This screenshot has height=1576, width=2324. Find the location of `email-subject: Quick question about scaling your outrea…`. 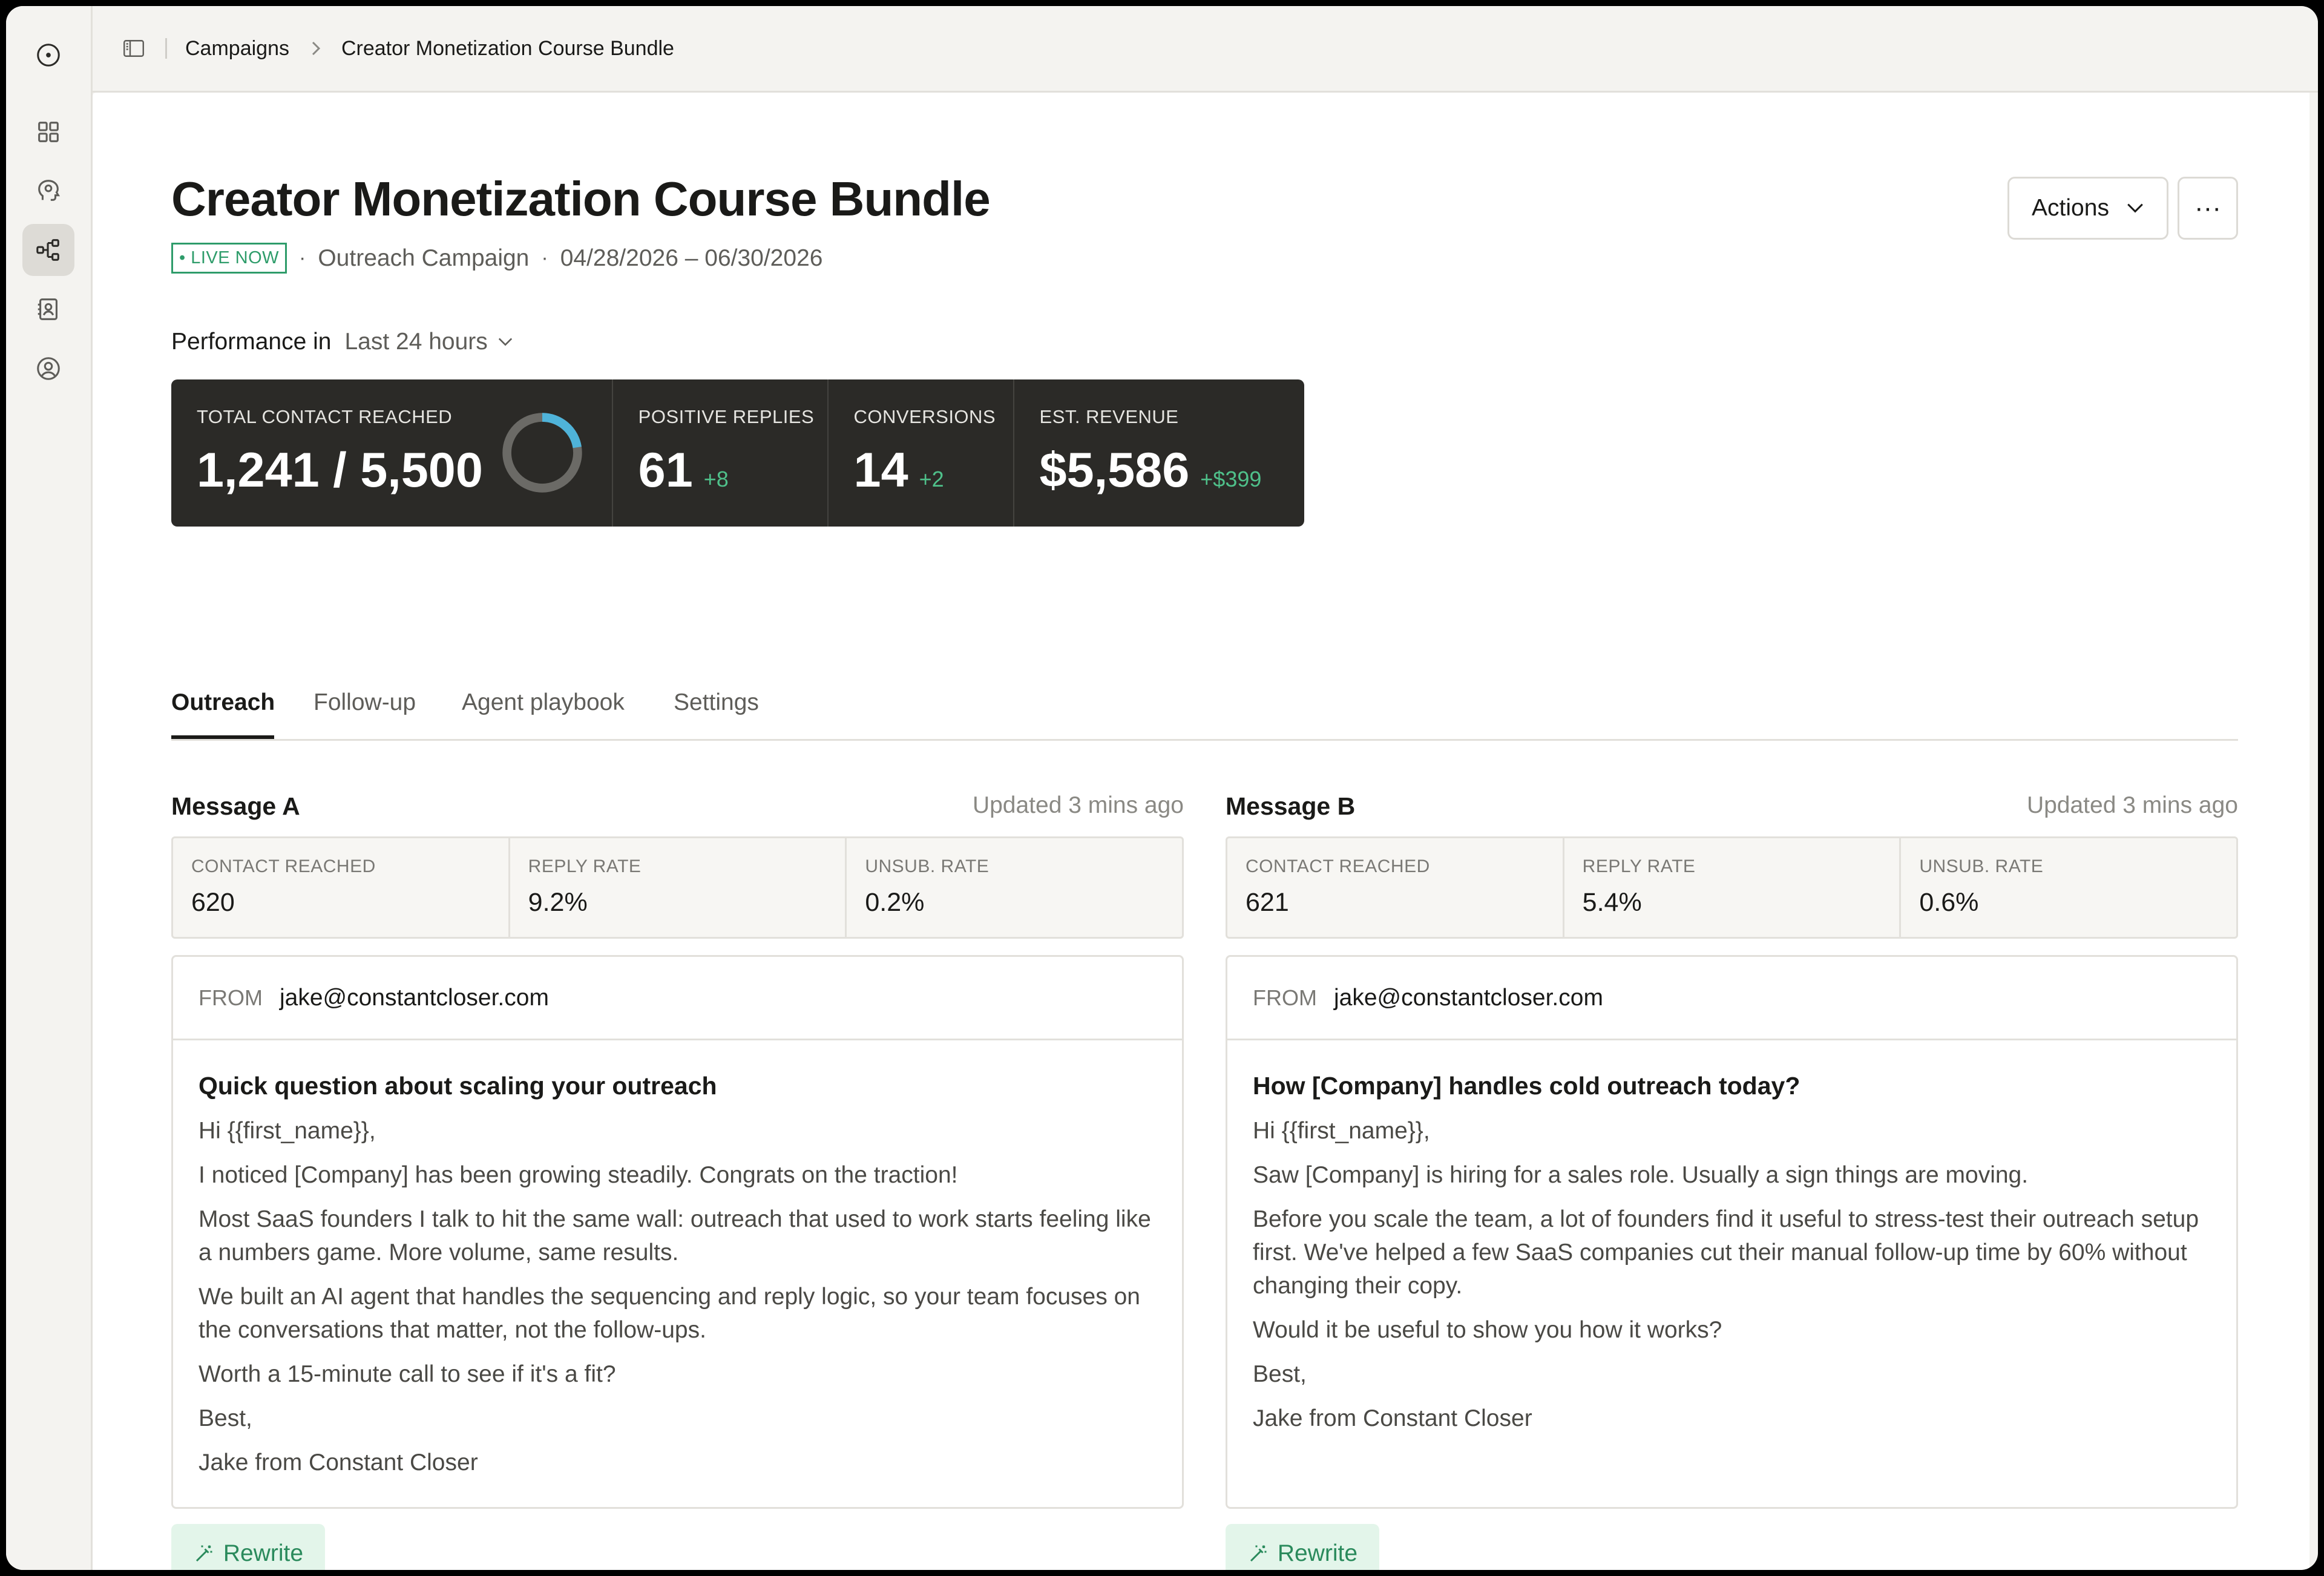

email-subject: Quick question about scaling your outrea… is located at coordinates (458, 1086).